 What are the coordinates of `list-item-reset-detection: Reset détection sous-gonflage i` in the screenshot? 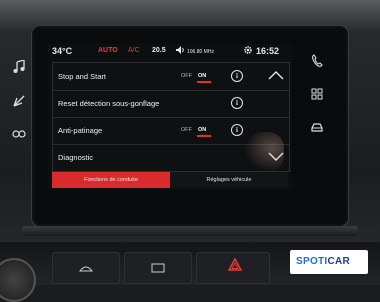 It's located at (171, 104).